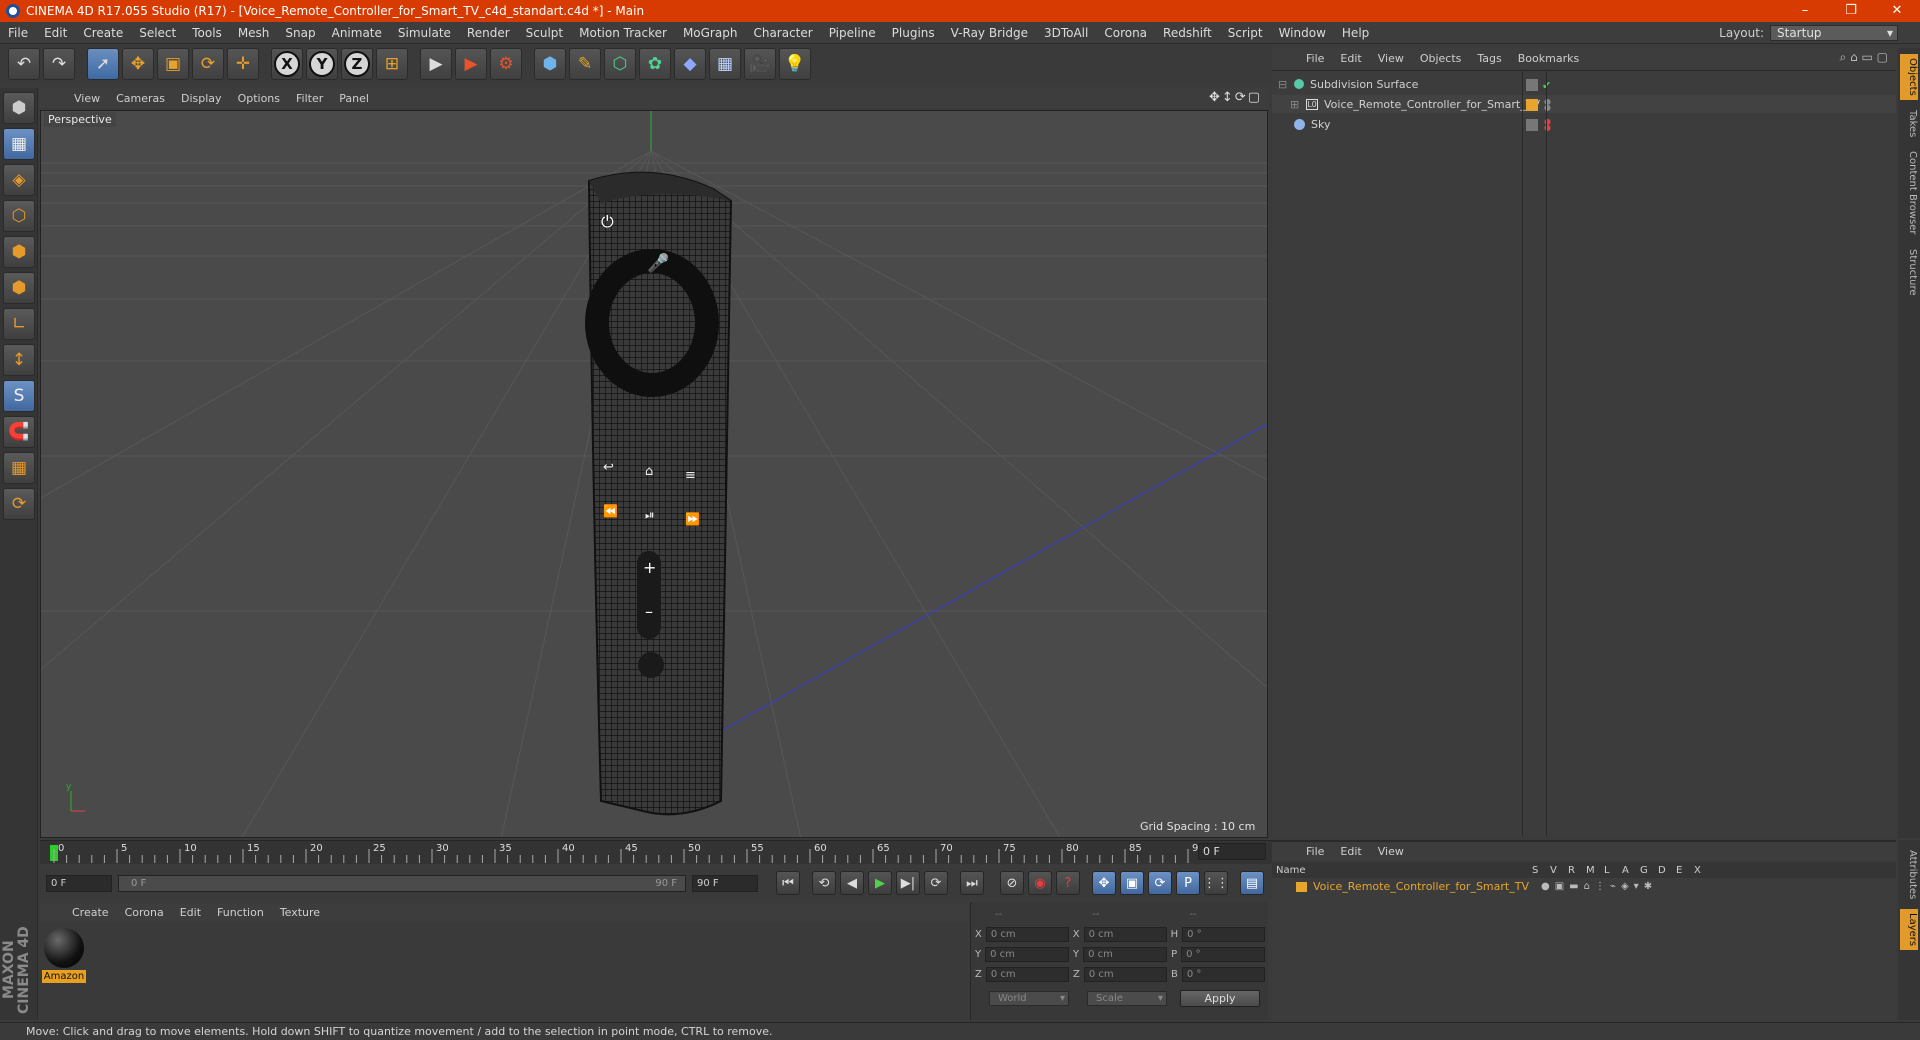  Describe the element at coordinates (19, 504) in the screenshot. I see `workplane-lock-button: ⟳` at that location.